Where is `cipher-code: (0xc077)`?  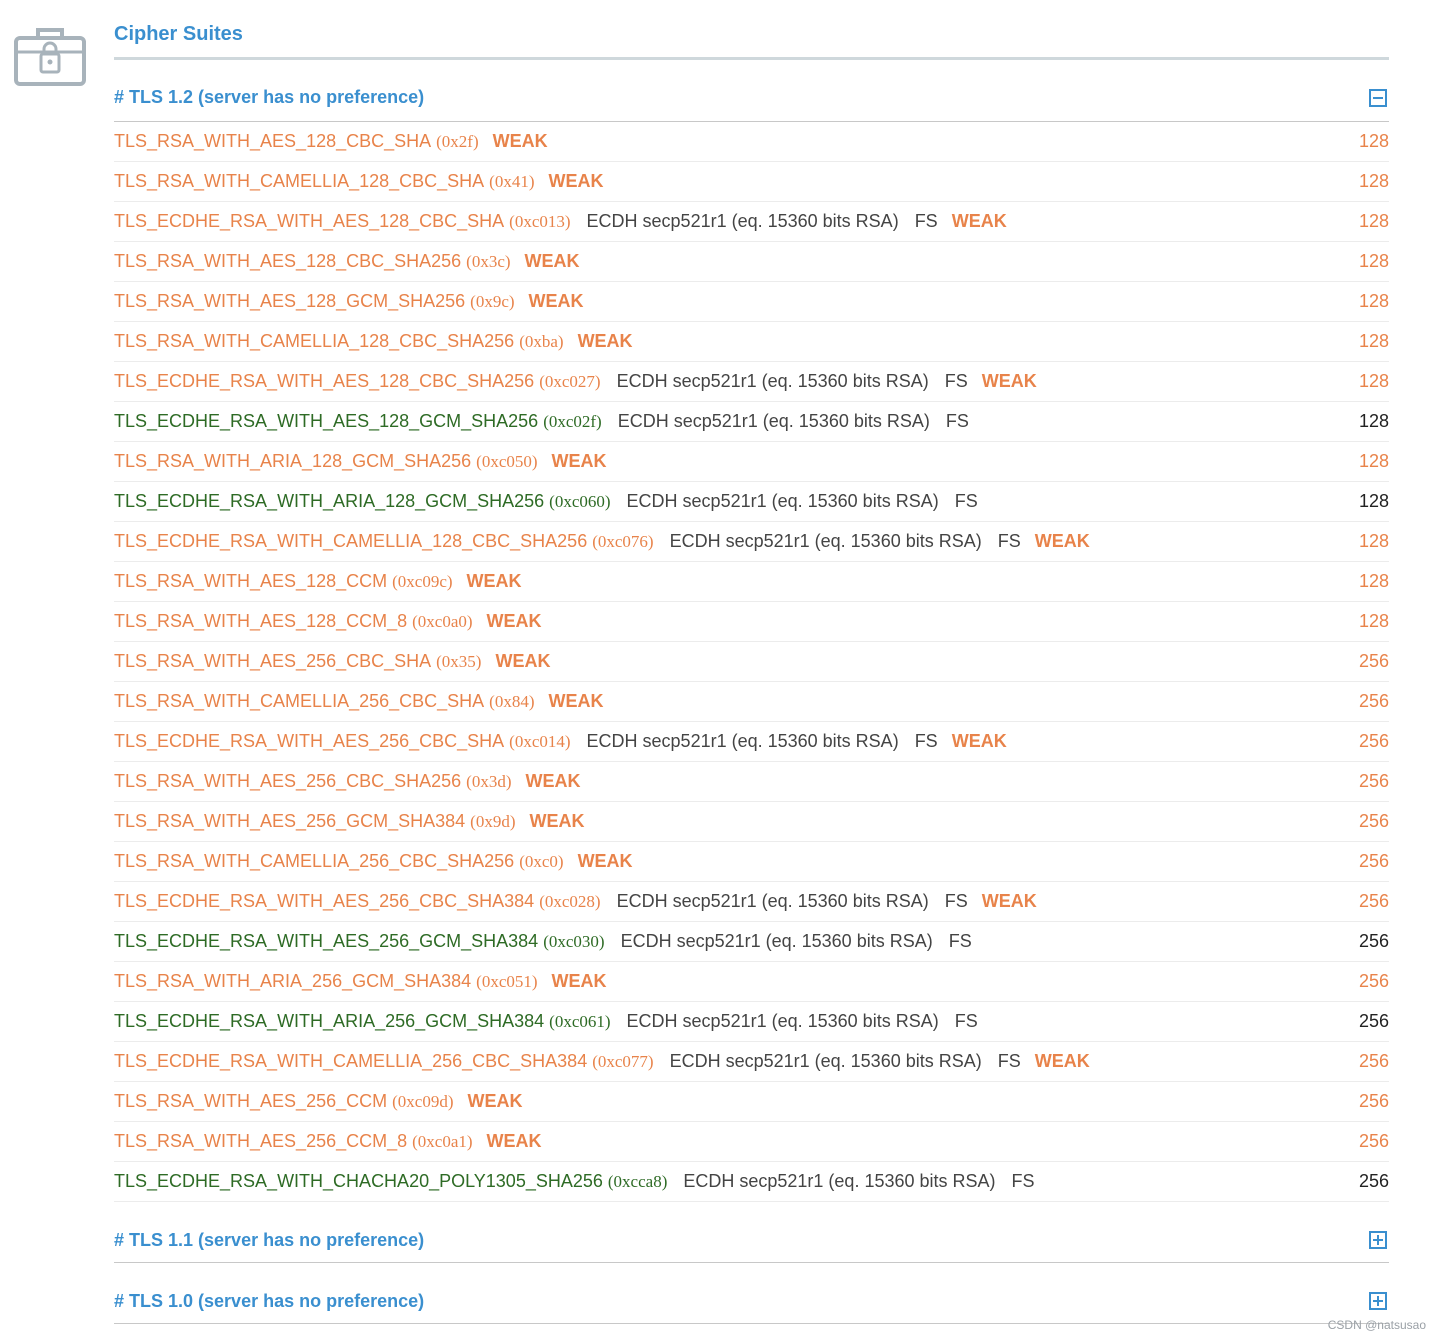
cipher-code: (0xc077) is located at coordinates (623, 1061).